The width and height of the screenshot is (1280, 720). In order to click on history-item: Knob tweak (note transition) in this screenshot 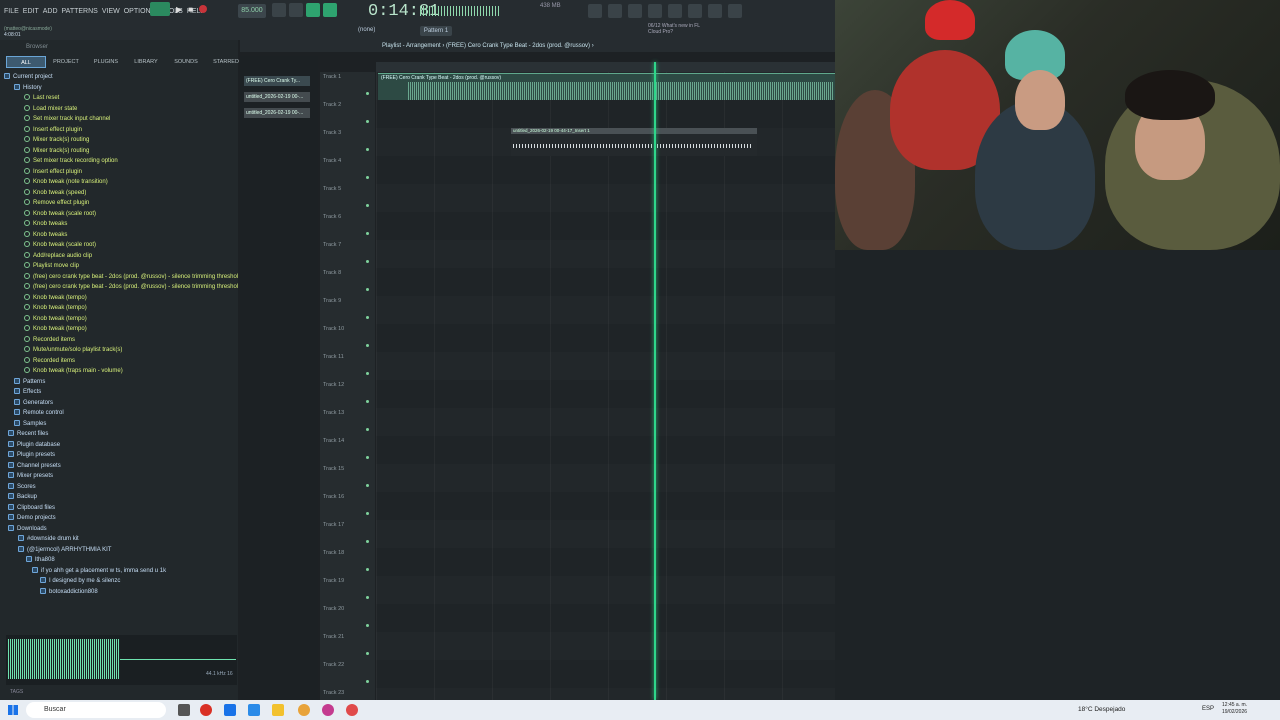, I will do `click(119, 182)`.